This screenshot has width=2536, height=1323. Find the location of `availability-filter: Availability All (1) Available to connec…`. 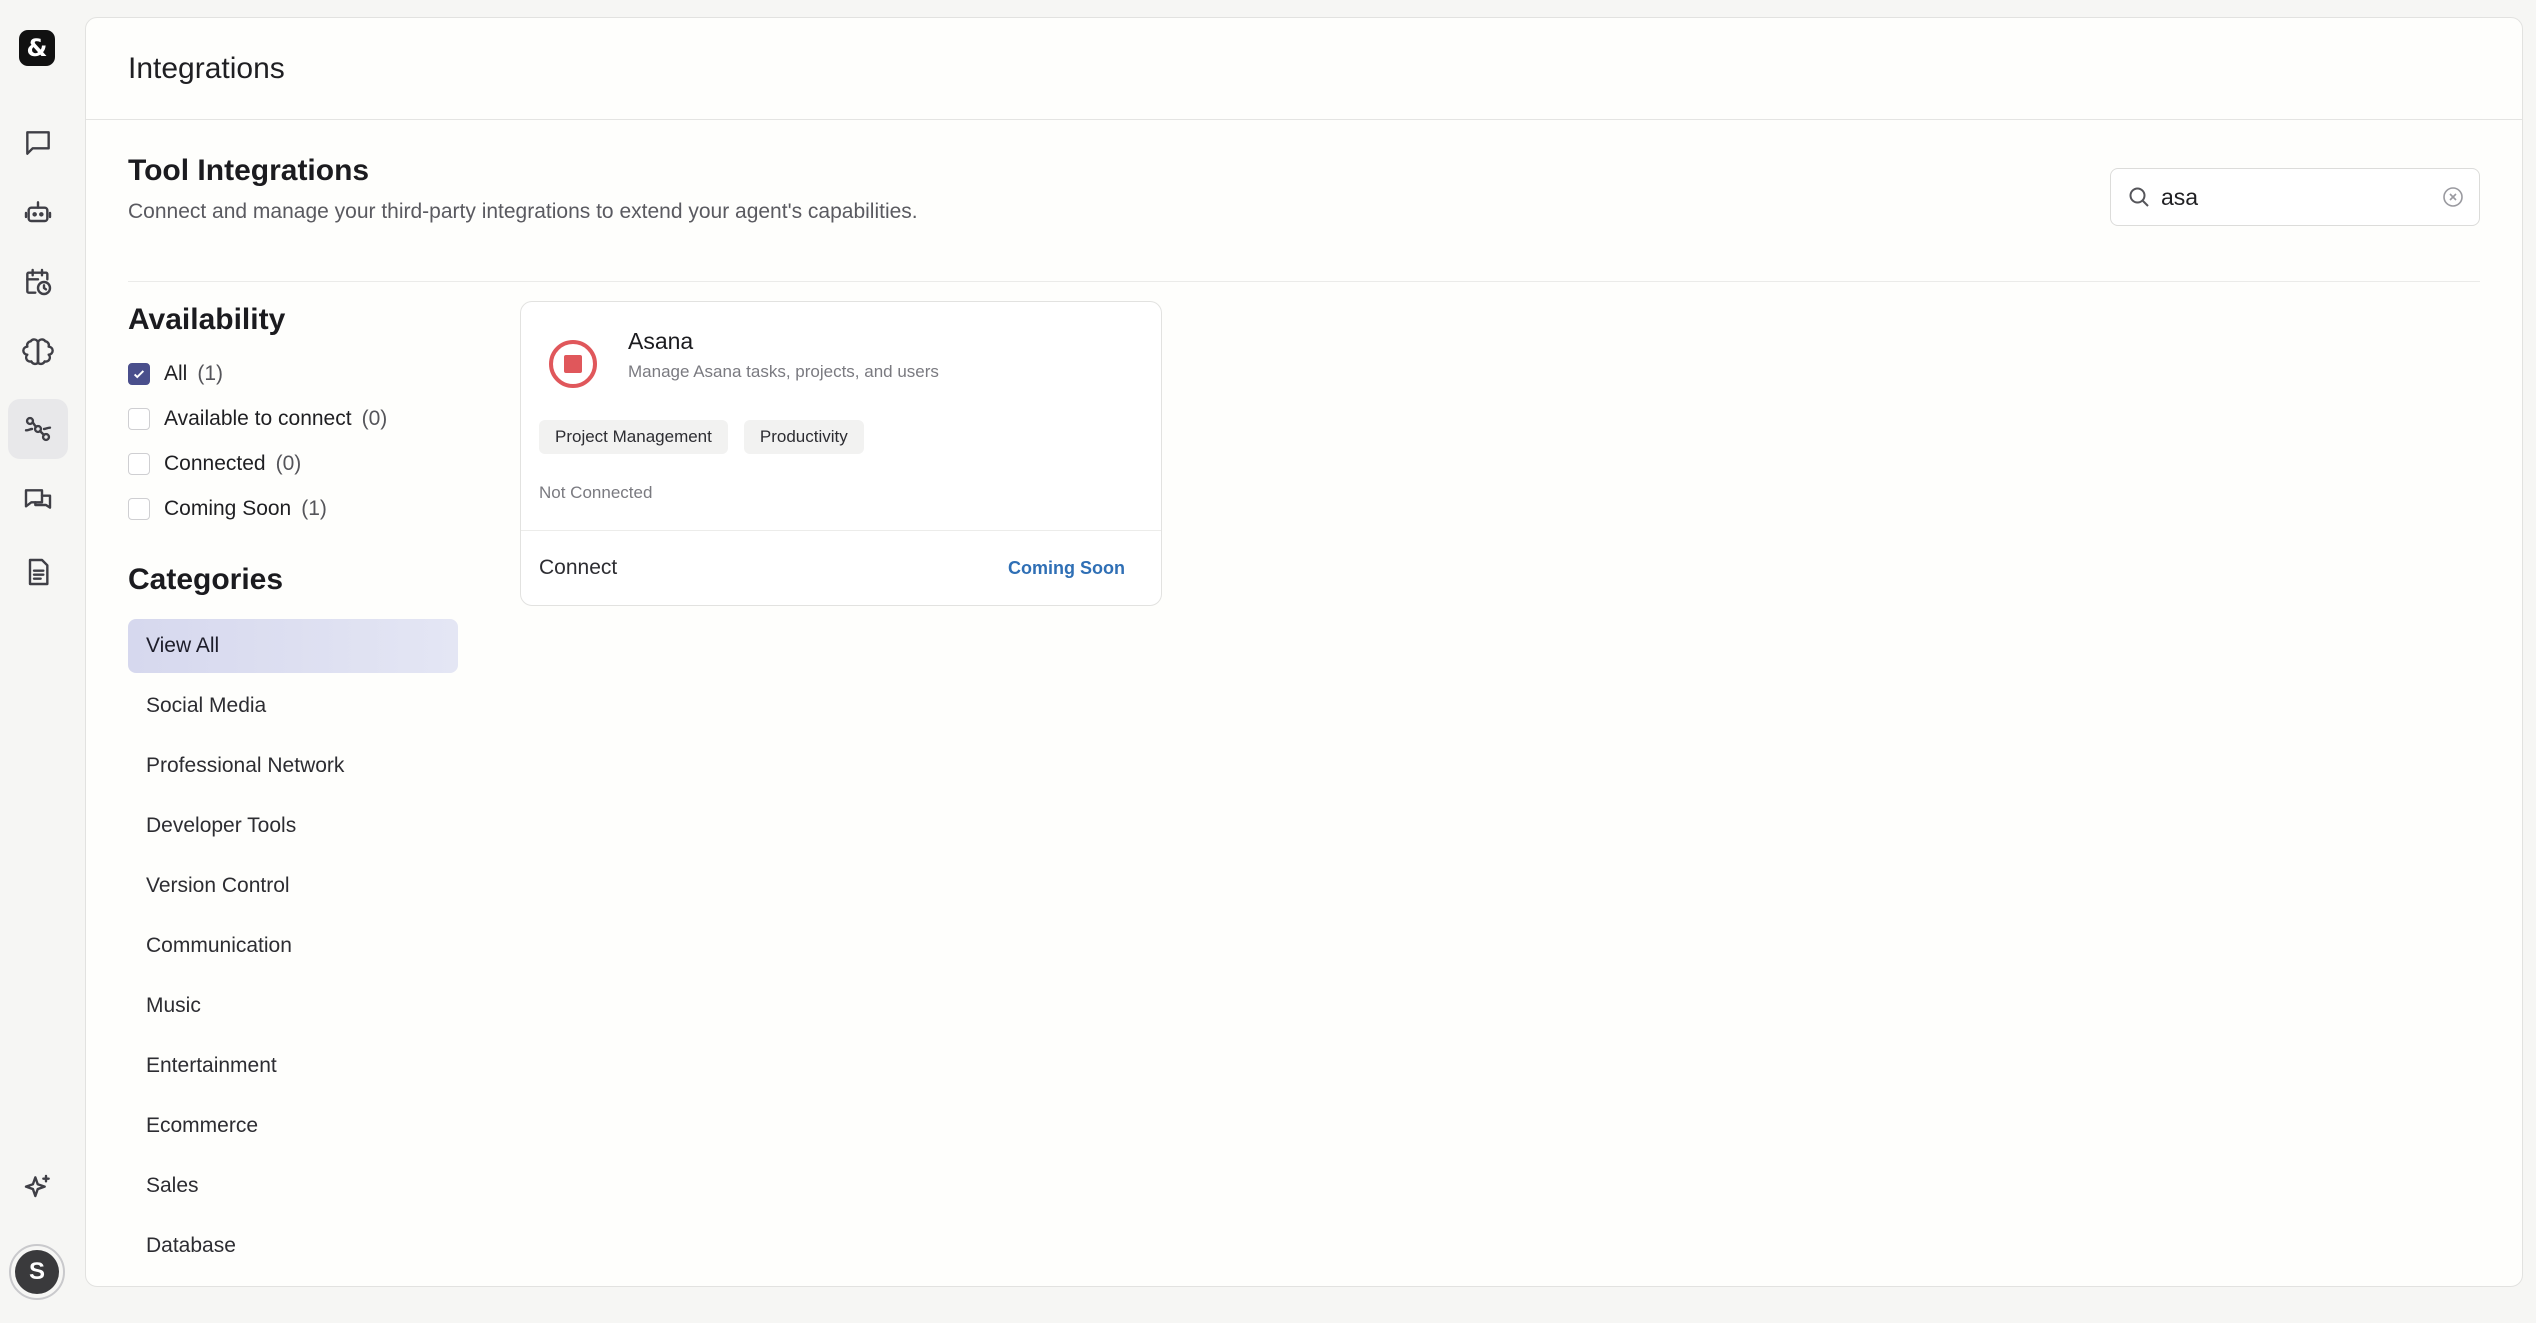

availability-filter: Availability All (1) Available to connec… is located at coordinates (298, 417).